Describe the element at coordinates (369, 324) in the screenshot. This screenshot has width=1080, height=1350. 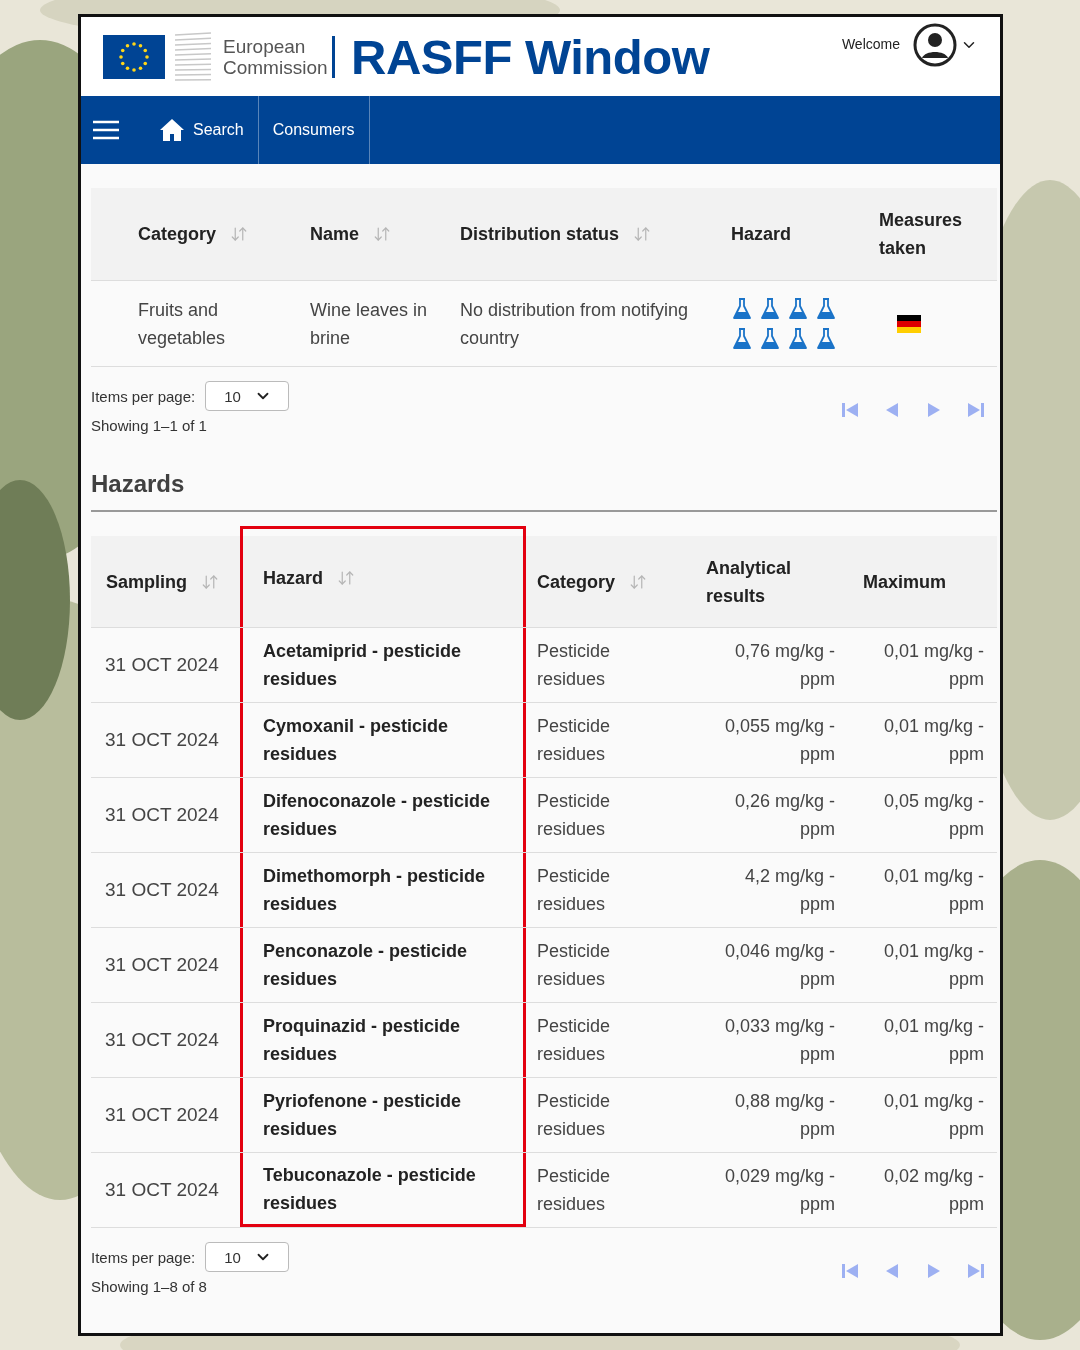
I see `table-cell-text: Wine leaves in brine` at that location.